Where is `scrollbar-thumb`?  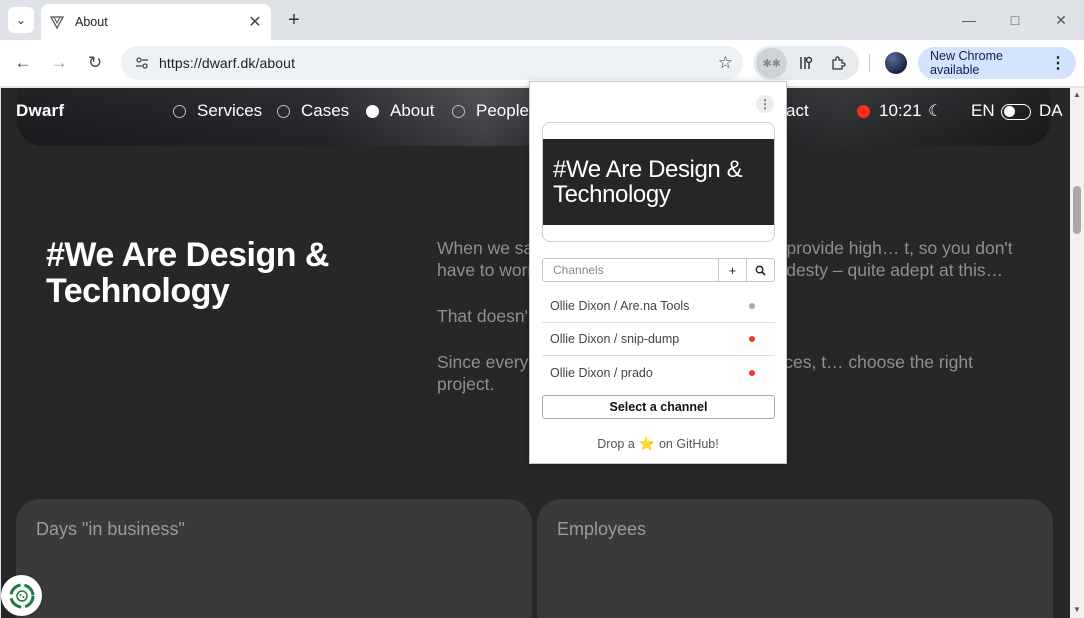 scrollbar-thumb is located at coordinates (1077, 210).